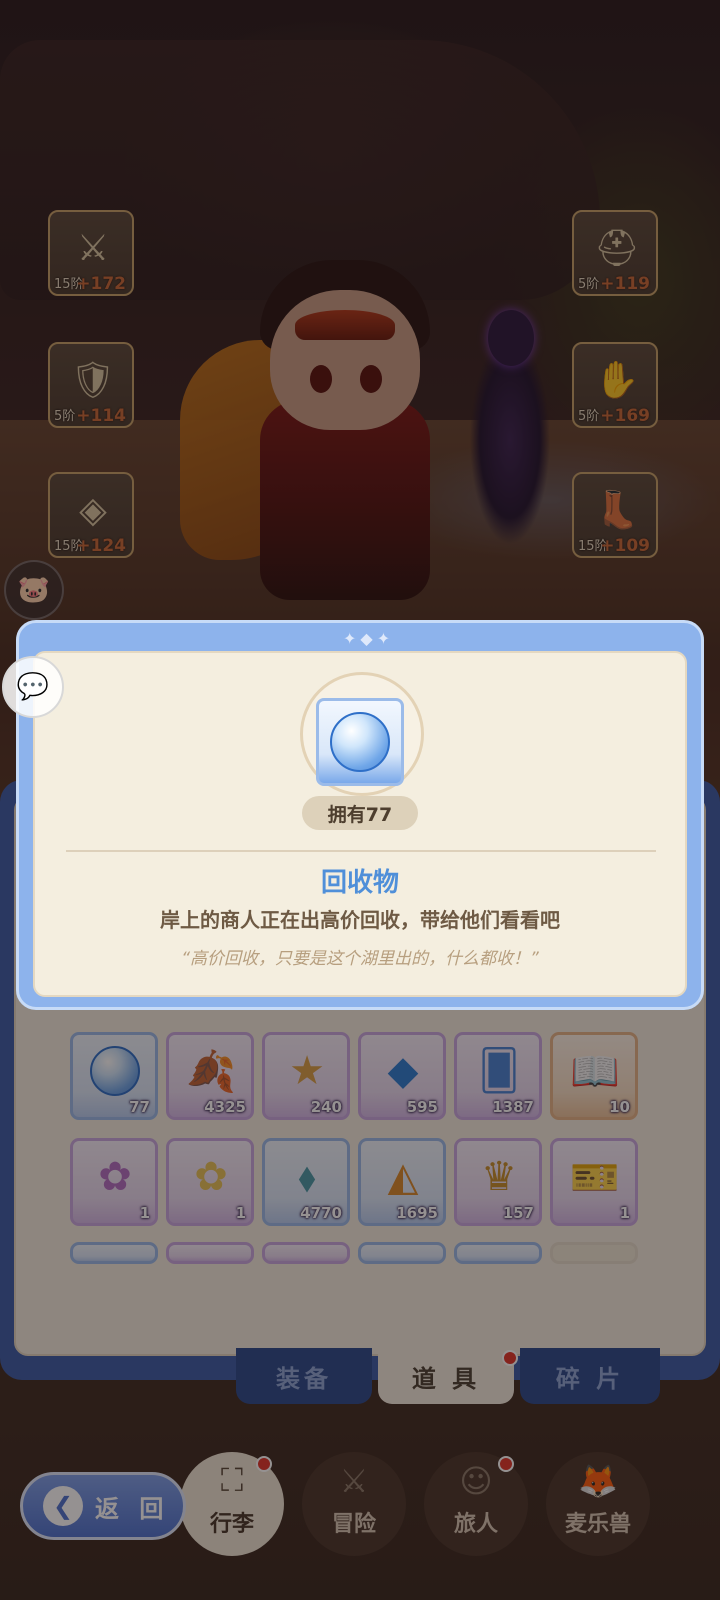 The image size is (720, 1600). I want to click on chat-bubble-icon: 💬, so click(33, 687).